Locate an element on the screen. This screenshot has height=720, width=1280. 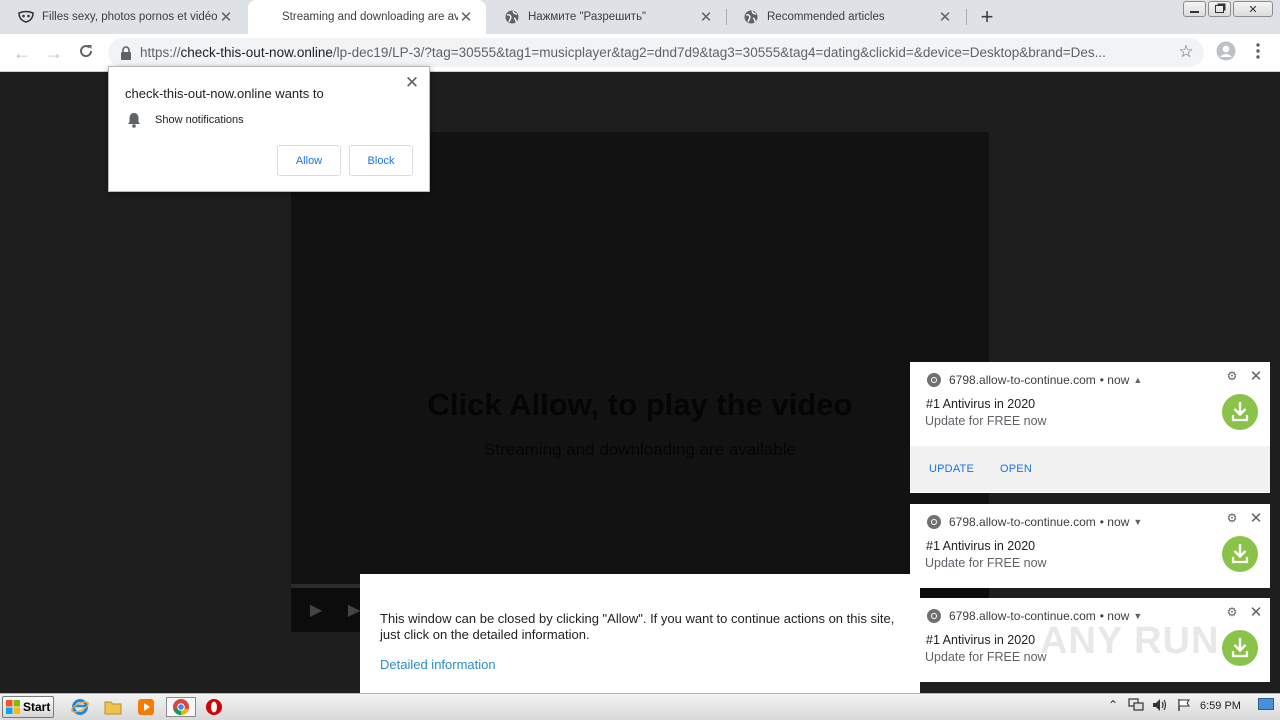
chevron-down-icon: ▼ is located at coordinates (1137, 522).